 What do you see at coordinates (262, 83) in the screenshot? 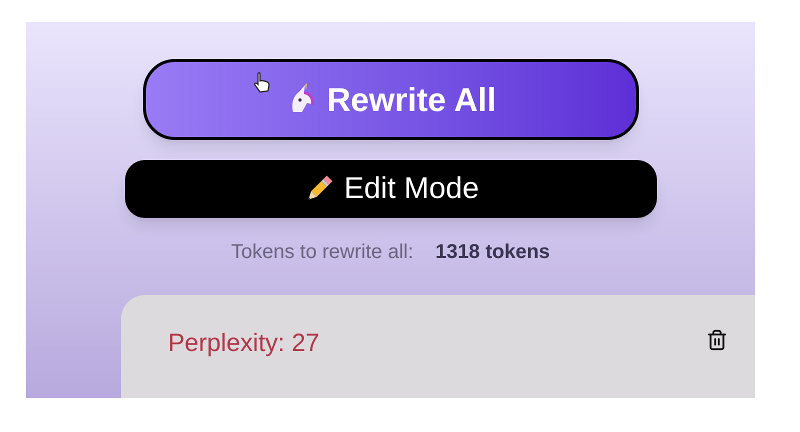
I see `hand-cursor-icon` at bounding box center [262, 83].